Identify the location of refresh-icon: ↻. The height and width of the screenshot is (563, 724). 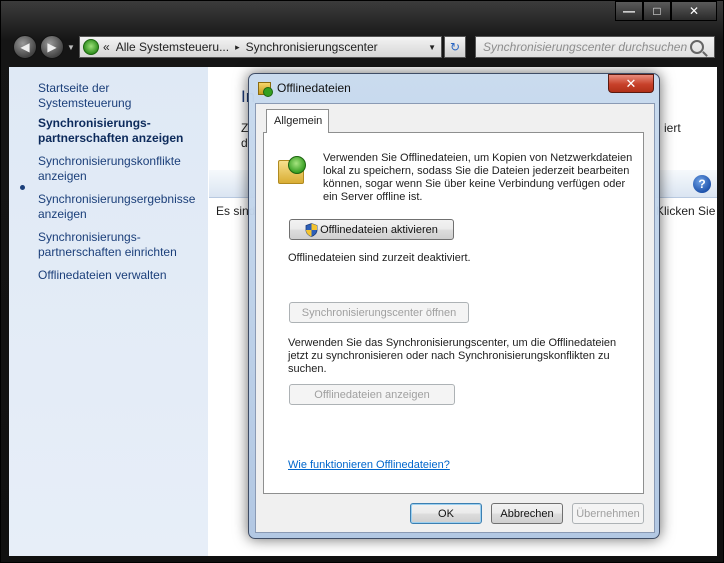
(455, 47).